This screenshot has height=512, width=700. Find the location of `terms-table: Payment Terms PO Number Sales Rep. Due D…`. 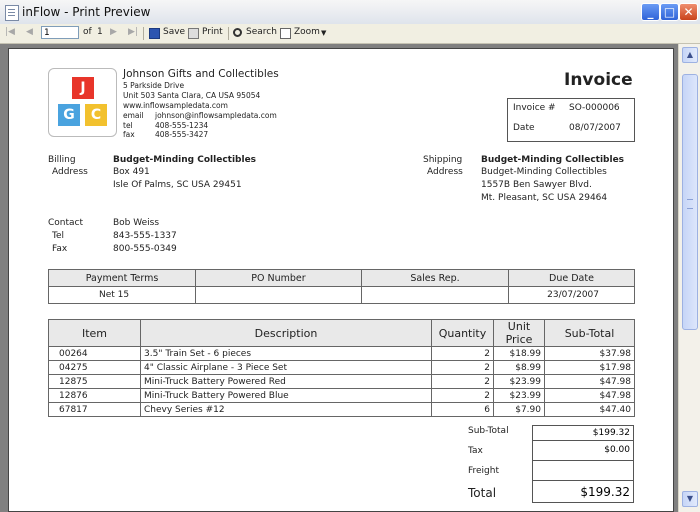

terms-table: Payment Terms PO Number Sales Rep. Due D… is located at coordinates (341, 286).